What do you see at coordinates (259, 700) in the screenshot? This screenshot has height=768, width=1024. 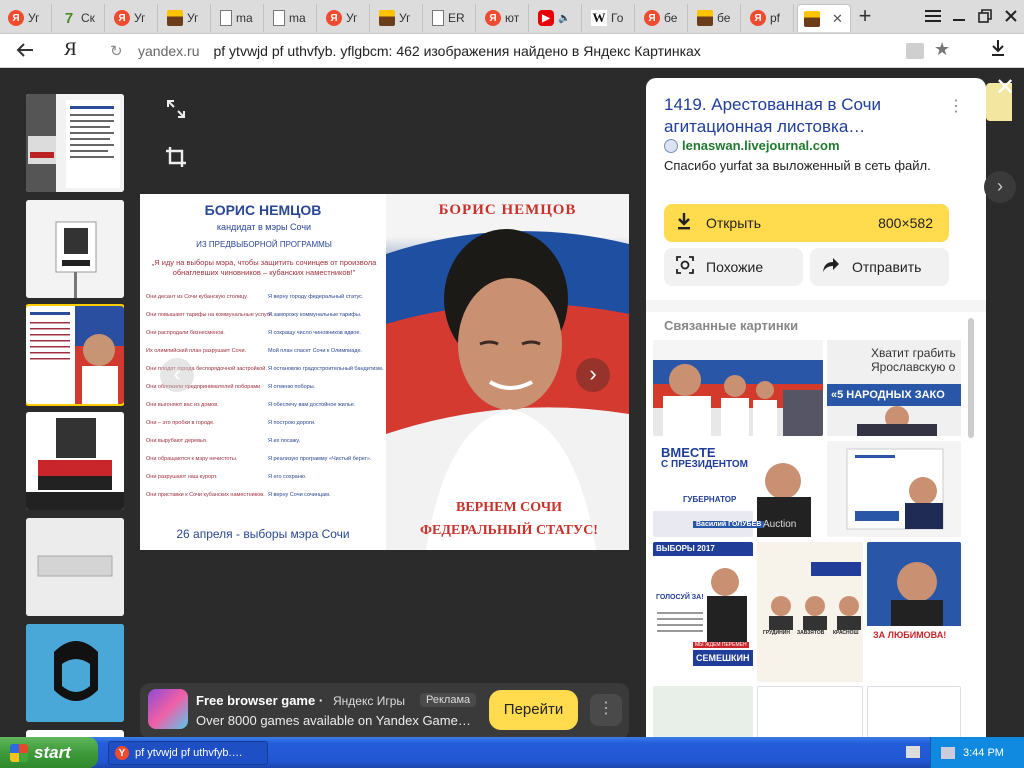 I see `ad-title: Free browser game ·` at bounding box center [259, 700].